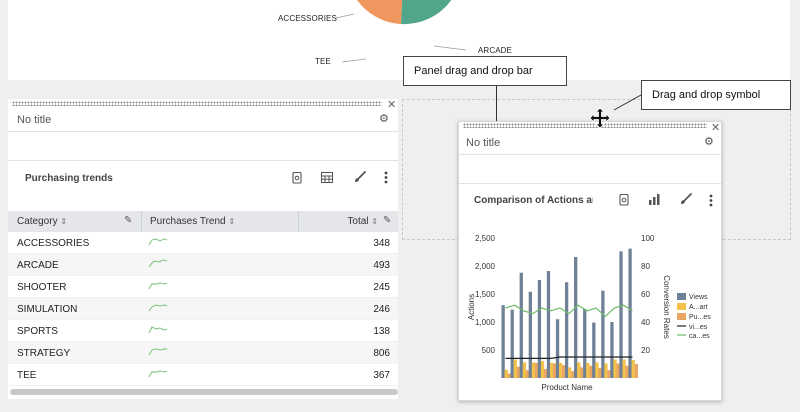 The height and width of the screenshot is (412, 800). Describe the element at coordinates (496, 105) in the screenshot. I see `callout-leader-line` at that location.